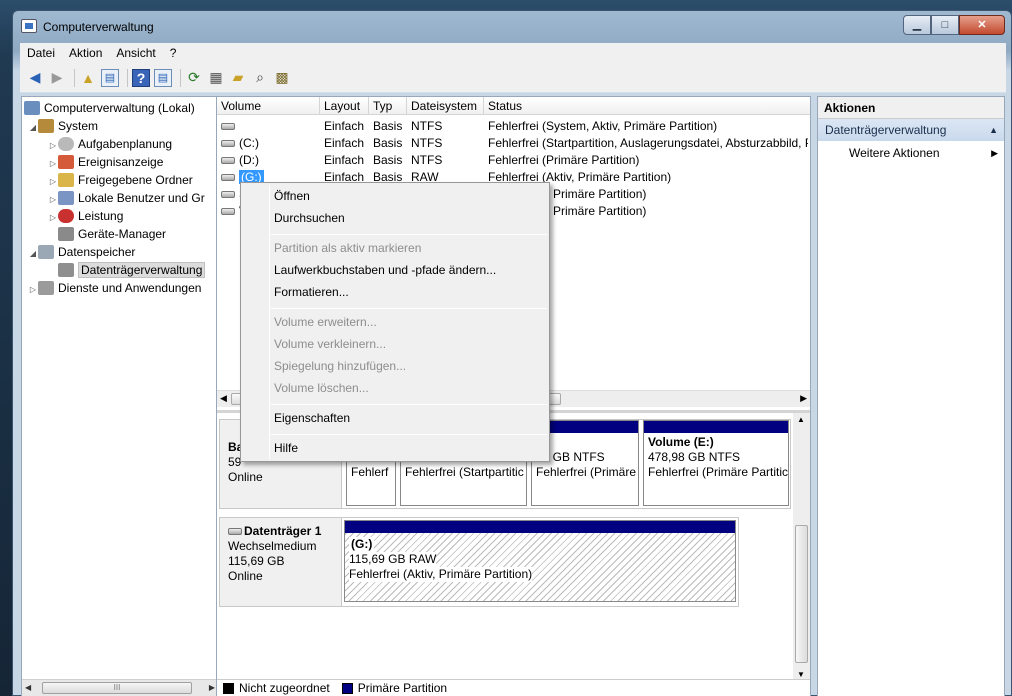  Describe the element at coordinates (312, 418) in the screenshot. I see `ctx-eigenschaften: Eigenschaften` at that location.